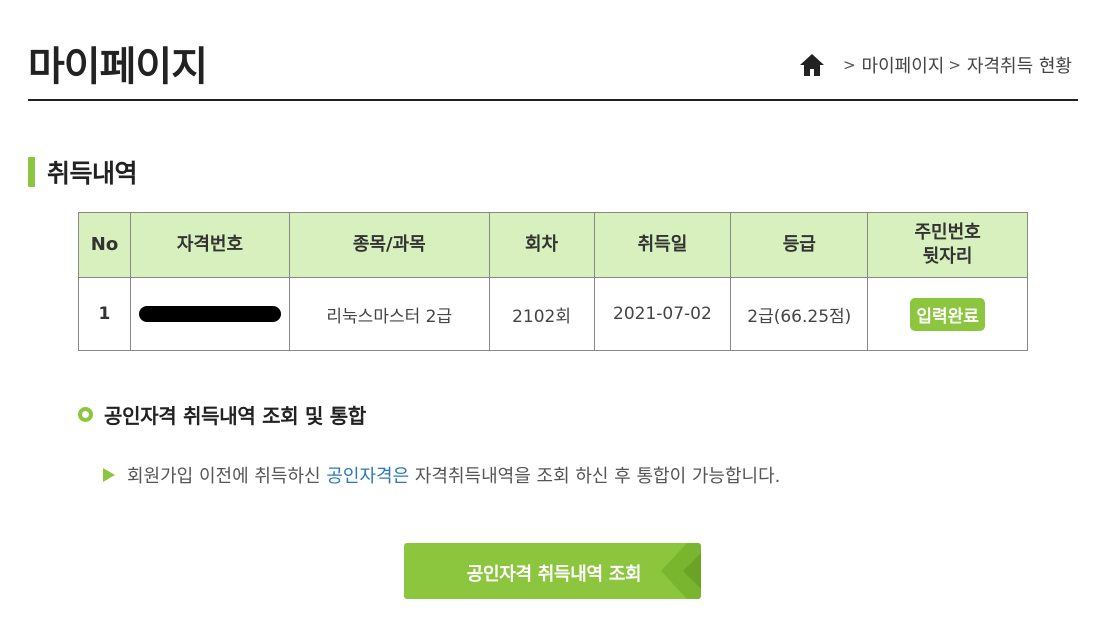 This screenshot has width=1095, height=618. I want to click on cell-round: 2102회, so click(541, 314).